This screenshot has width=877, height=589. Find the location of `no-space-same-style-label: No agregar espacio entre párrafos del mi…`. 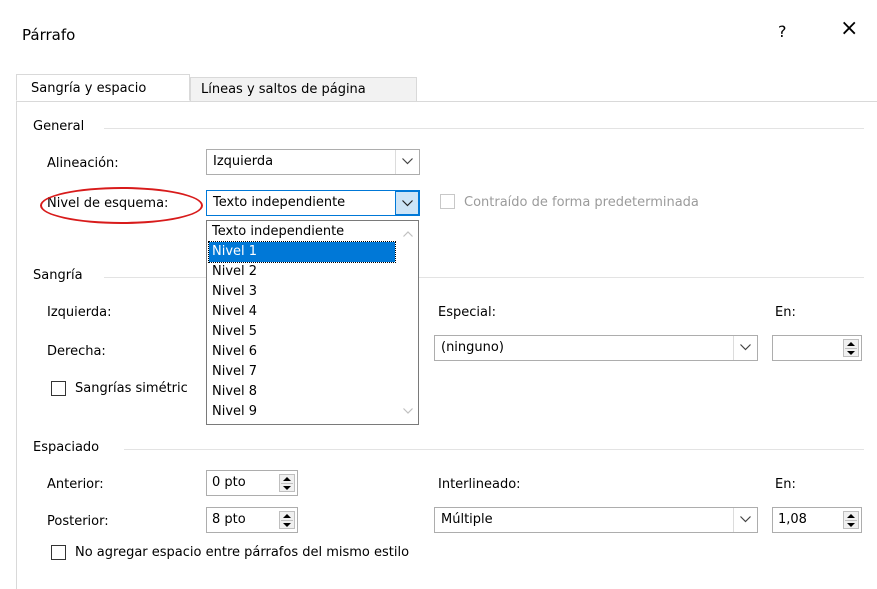

no-space-same-style-label: No agregar espacio entre párrafos del mi… is located at coordinates (242, 552).